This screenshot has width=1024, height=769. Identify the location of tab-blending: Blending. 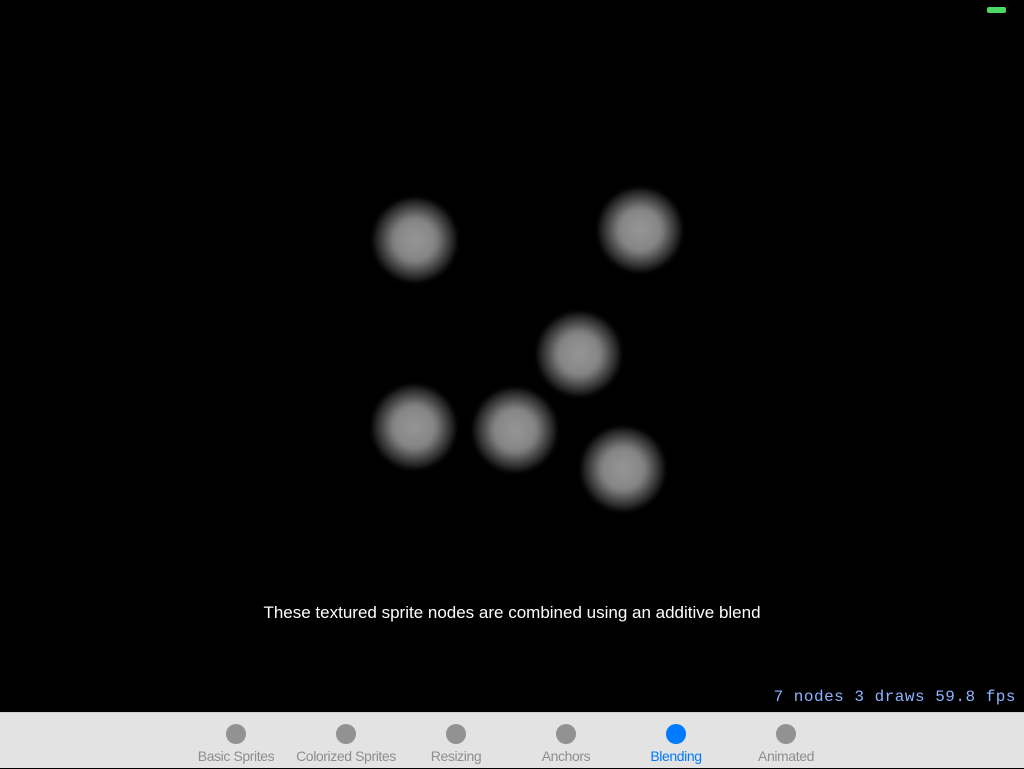
(676, 741).